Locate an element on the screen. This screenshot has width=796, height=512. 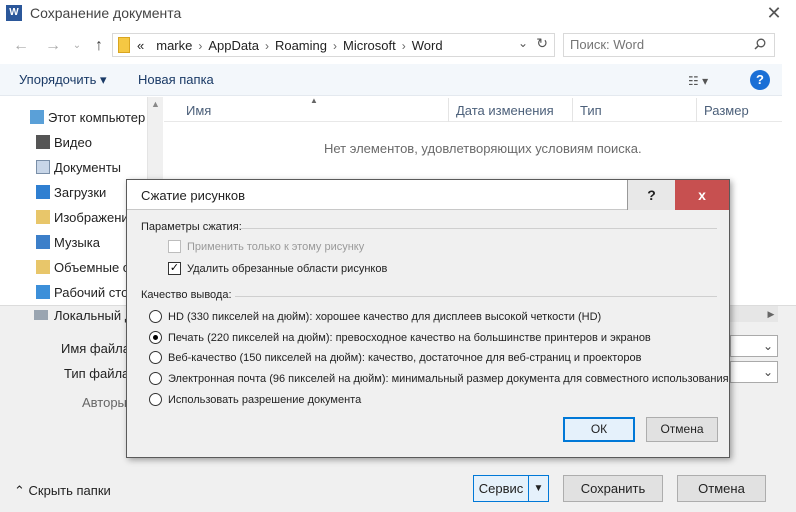
filename-input: ⌄ is located at coordinates (754, 346).